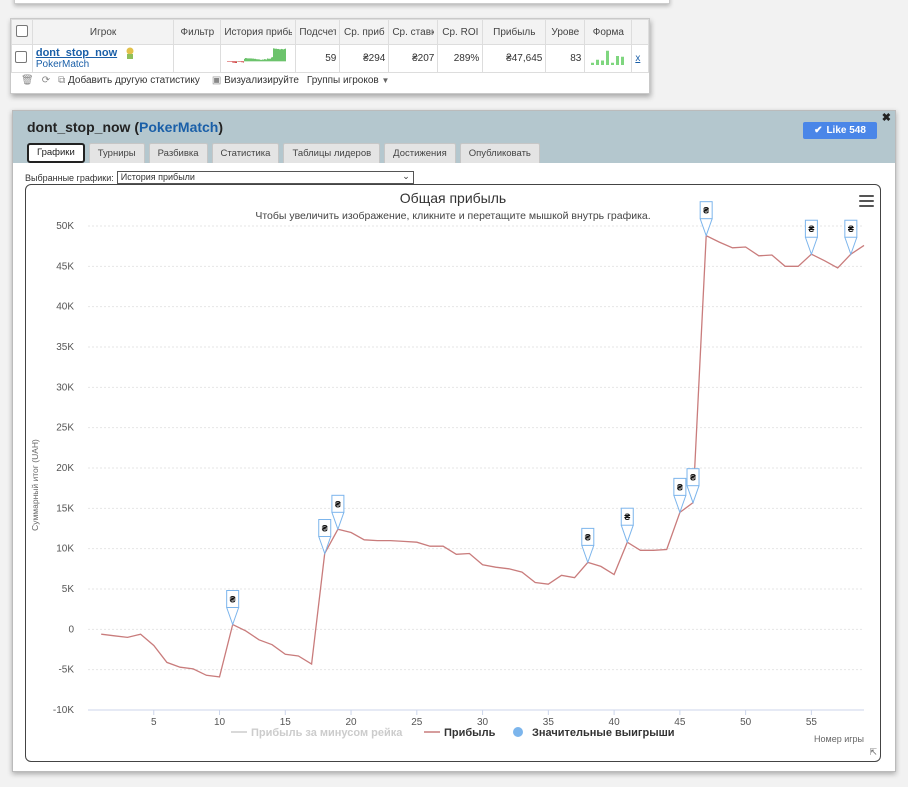  I want to click on tab-statistics: Статистика, so click(245, 153).